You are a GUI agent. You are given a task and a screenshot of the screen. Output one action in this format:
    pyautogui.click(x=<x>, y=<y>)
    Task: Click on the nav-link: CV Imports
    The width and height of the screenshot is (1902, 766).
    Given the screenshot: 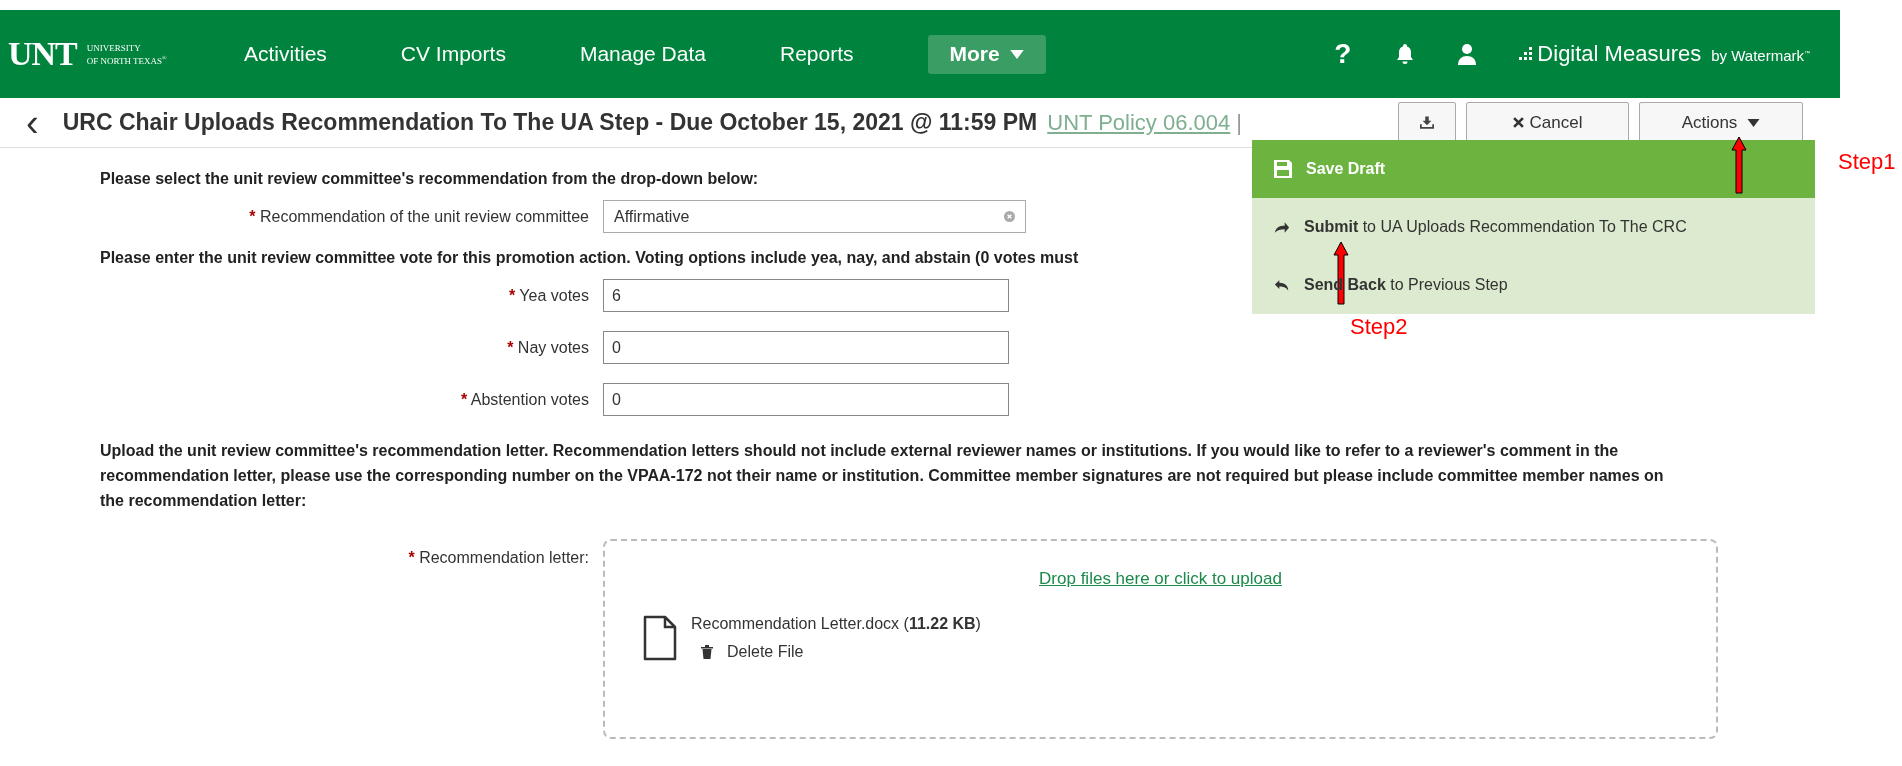 What is the action you would take?
    pyautogui.click(x=453, y=54)
    